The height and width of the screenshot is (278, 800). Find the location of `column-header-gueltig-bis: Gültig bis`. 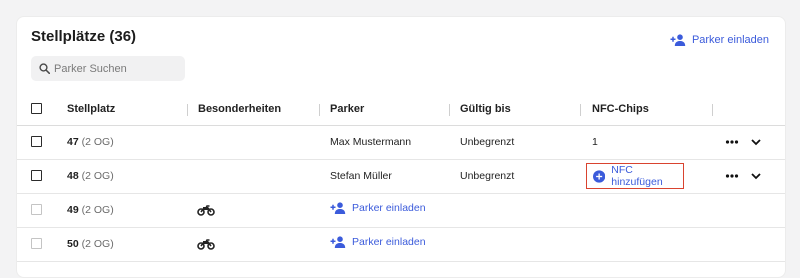

column-header-gueltig-bis: Gültig bis is located at coordinates (485, 109).